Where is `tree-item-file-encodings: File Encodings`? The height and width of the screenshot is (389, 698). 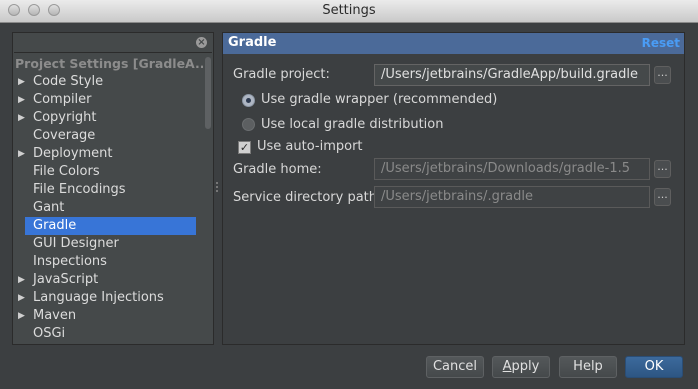
tree-item-file-encodings: File Encodings is located at coordinates (108, 190).